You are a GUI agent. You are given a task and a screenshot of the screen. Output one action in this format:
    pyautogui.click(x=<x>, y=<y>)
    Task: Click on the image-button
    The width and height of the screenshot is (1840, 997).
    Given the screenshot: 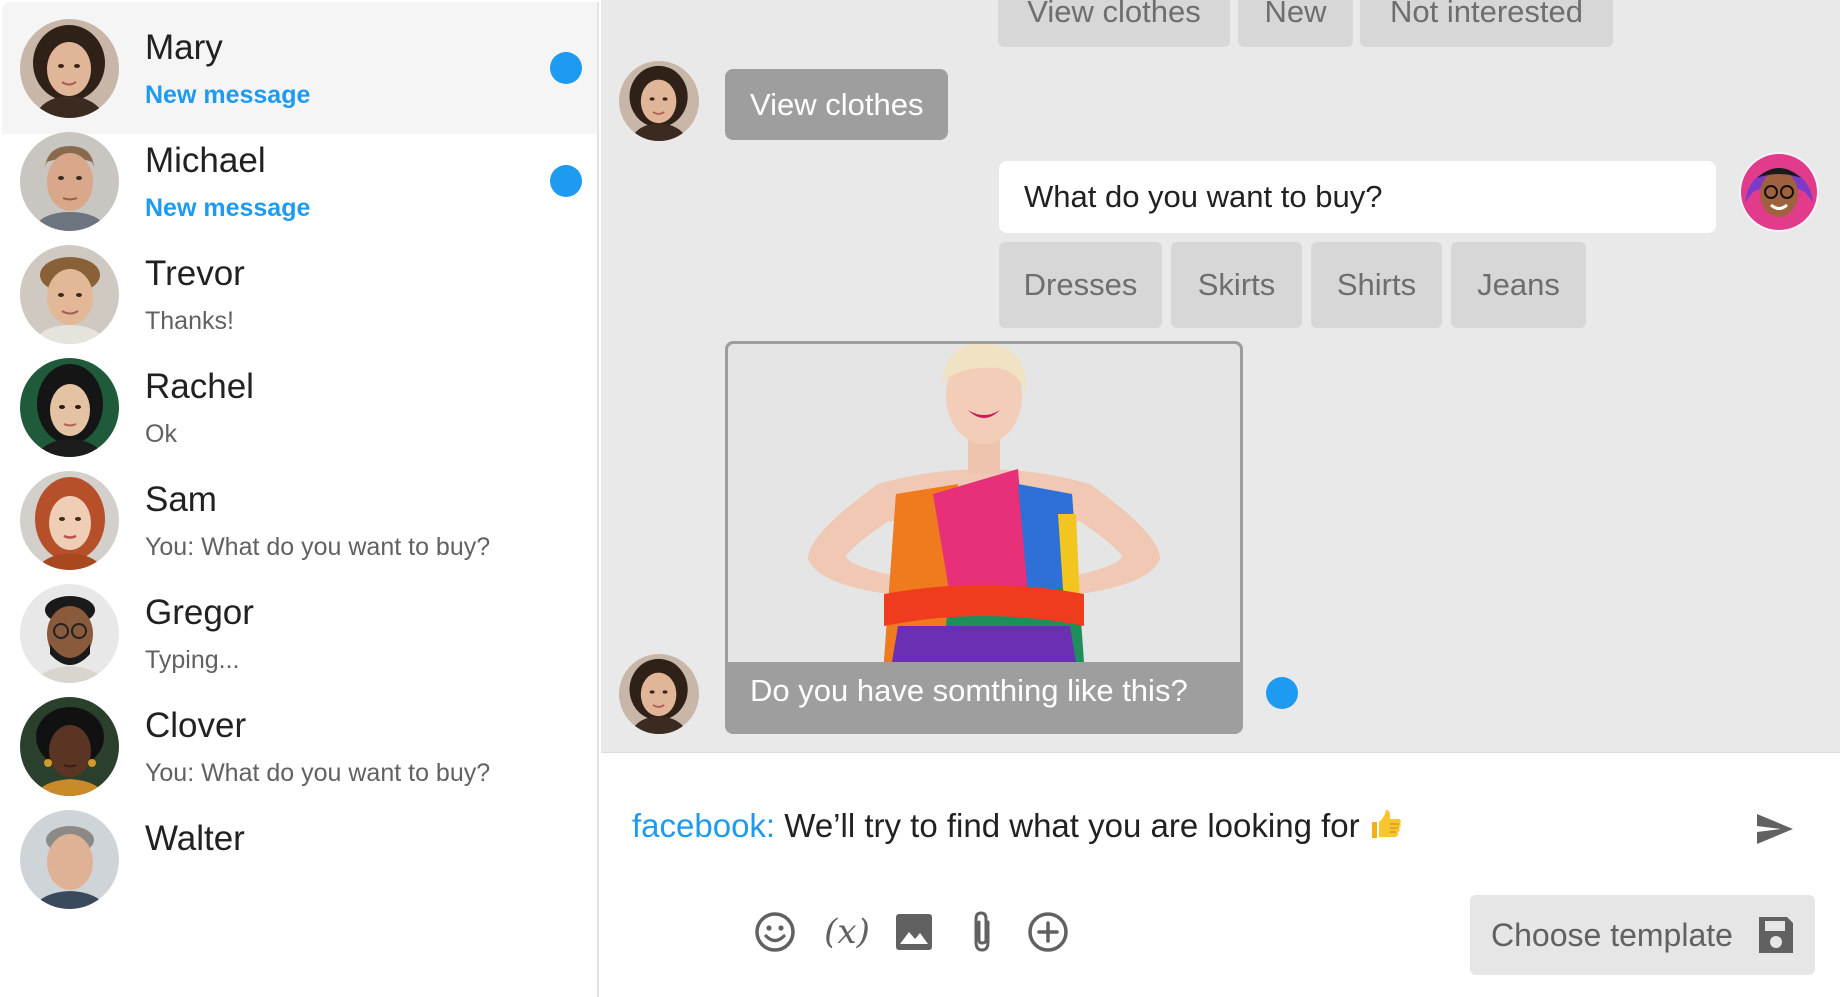 What is the action you would take?
    pyautogui.click(x=914, y=932)
    